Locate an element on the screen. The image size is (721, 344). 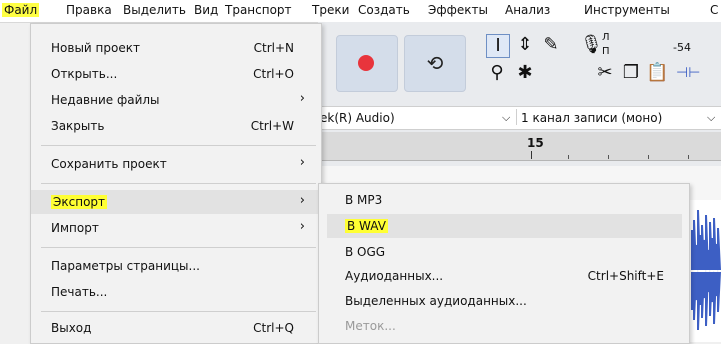
menu-item-label: Недавние файлы is located at coordinates (105, 100).